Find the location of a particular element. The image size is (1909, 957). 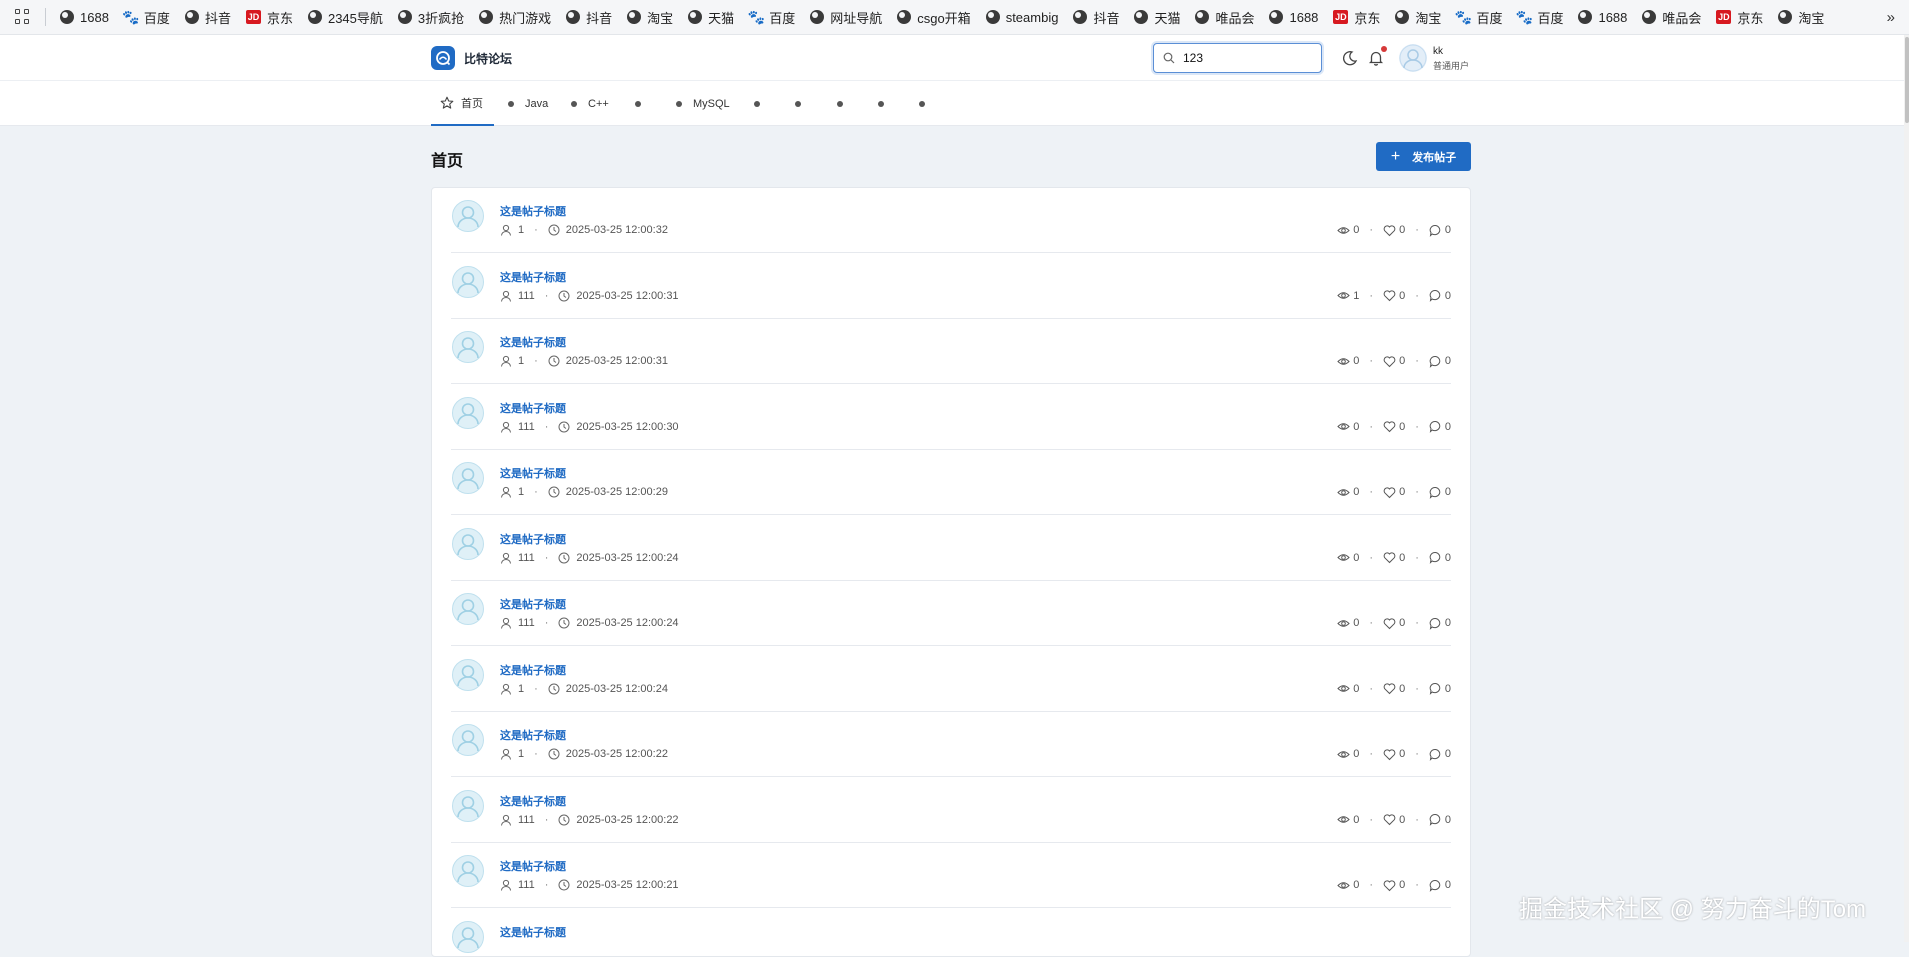

bookmark-item: steambig is located at coordinates (1022, 17).